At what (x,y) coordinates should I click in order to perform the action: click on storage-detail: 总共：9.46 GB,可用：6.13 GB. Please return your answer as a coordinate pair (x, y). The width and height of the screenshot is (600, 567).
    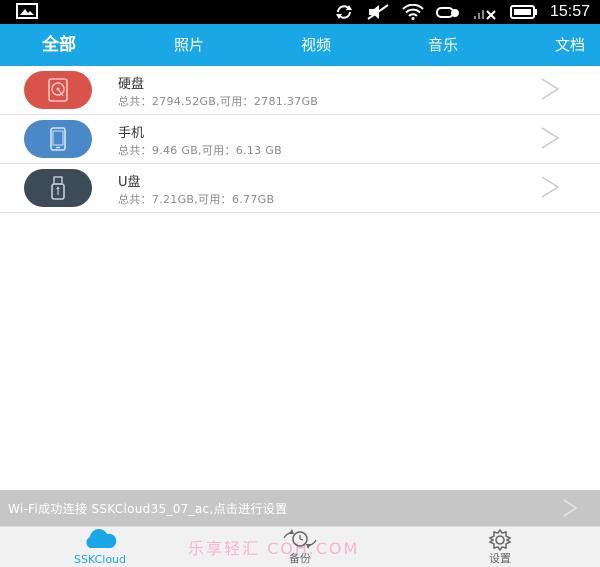
    Looking at the image, I should click on (200, 150).